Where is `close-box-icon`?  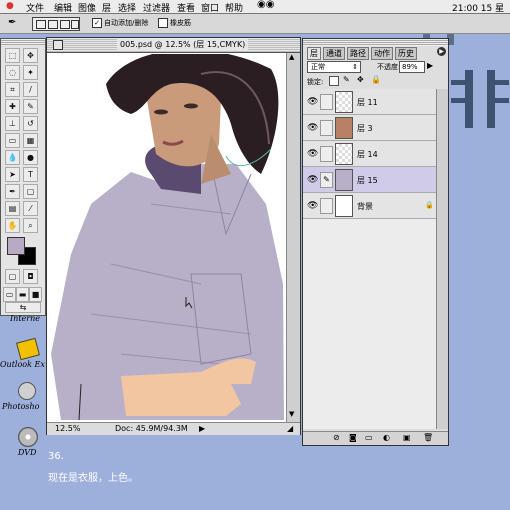 close-box-icon is located at coordinates (58, 45).